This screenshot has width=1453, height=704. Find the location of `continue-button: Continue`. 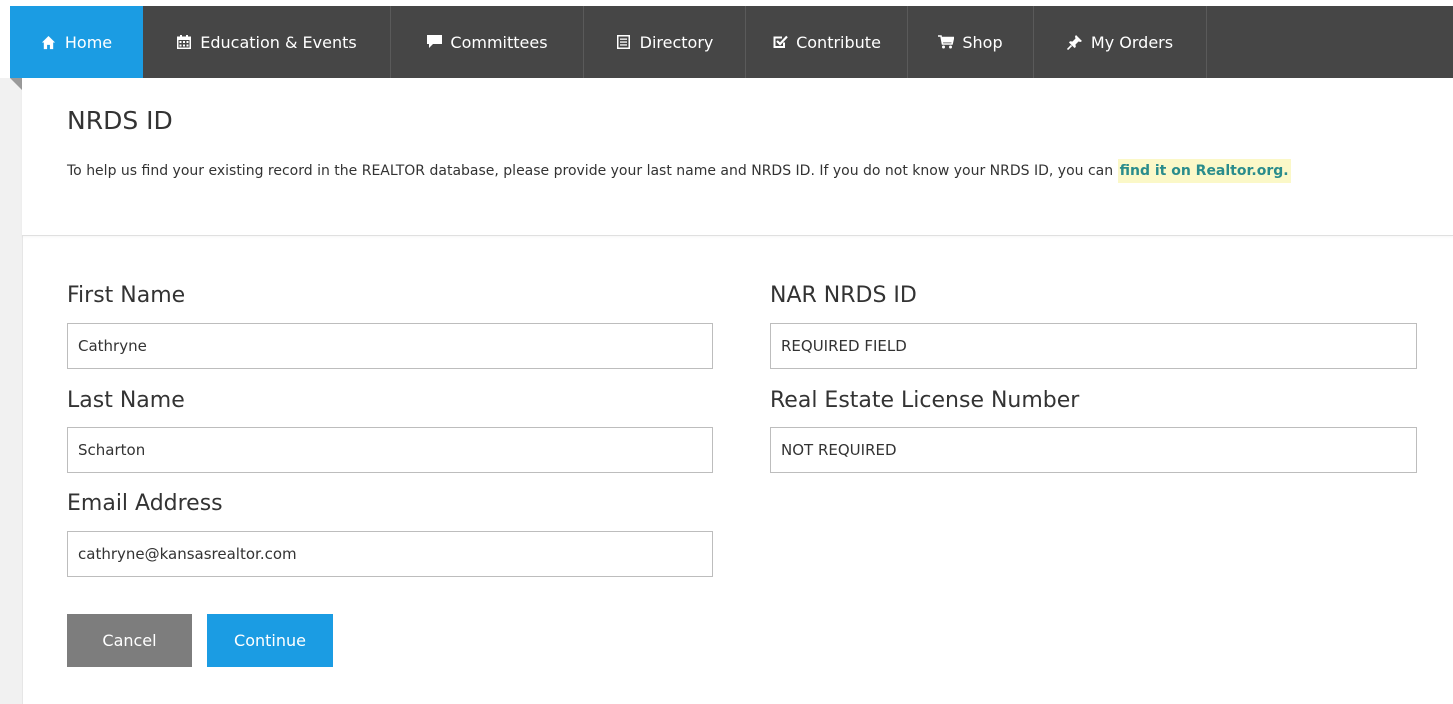

continue-button: Continue is located at coordinates (270, 640).